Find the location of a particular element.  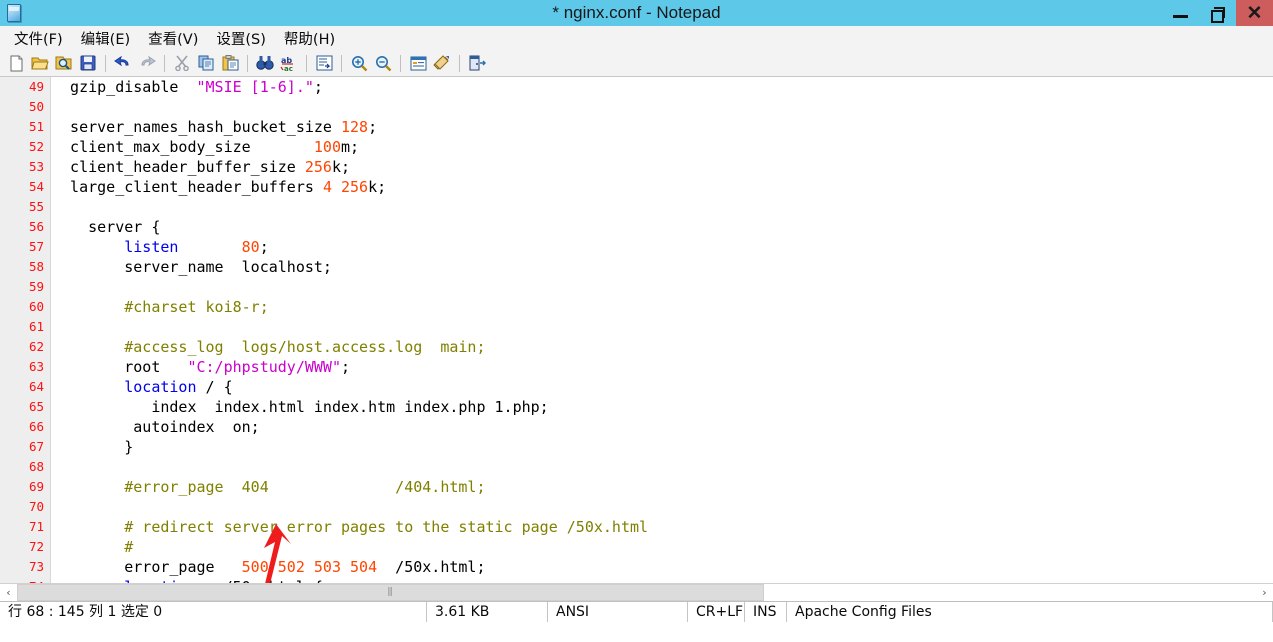

code-line: autoindex on; is located at coordinates (662, 427).